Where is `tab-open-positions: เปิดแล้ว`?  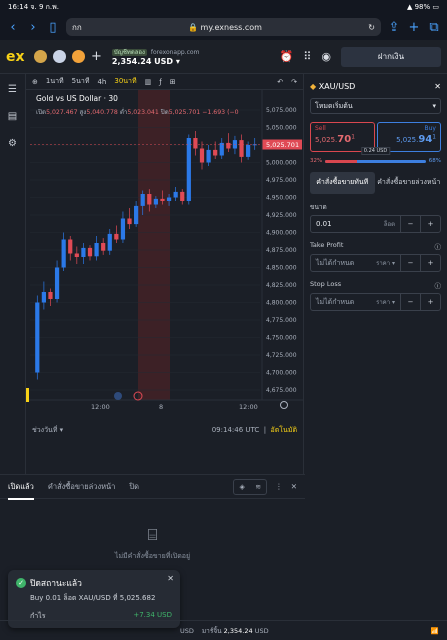
tab-open-positions: เปิดแล้ว is located at coordinates (21, 490).